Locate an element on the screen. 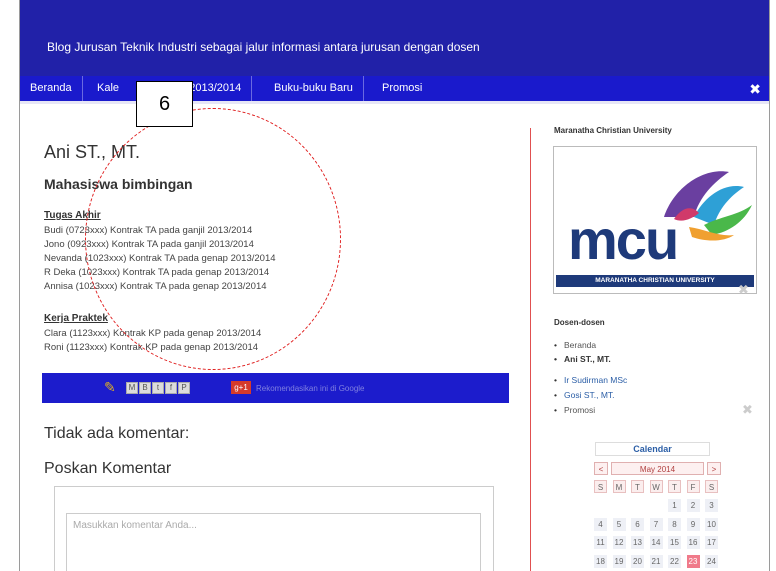  calendar-day: 6 is located at coordinates (637, 524).